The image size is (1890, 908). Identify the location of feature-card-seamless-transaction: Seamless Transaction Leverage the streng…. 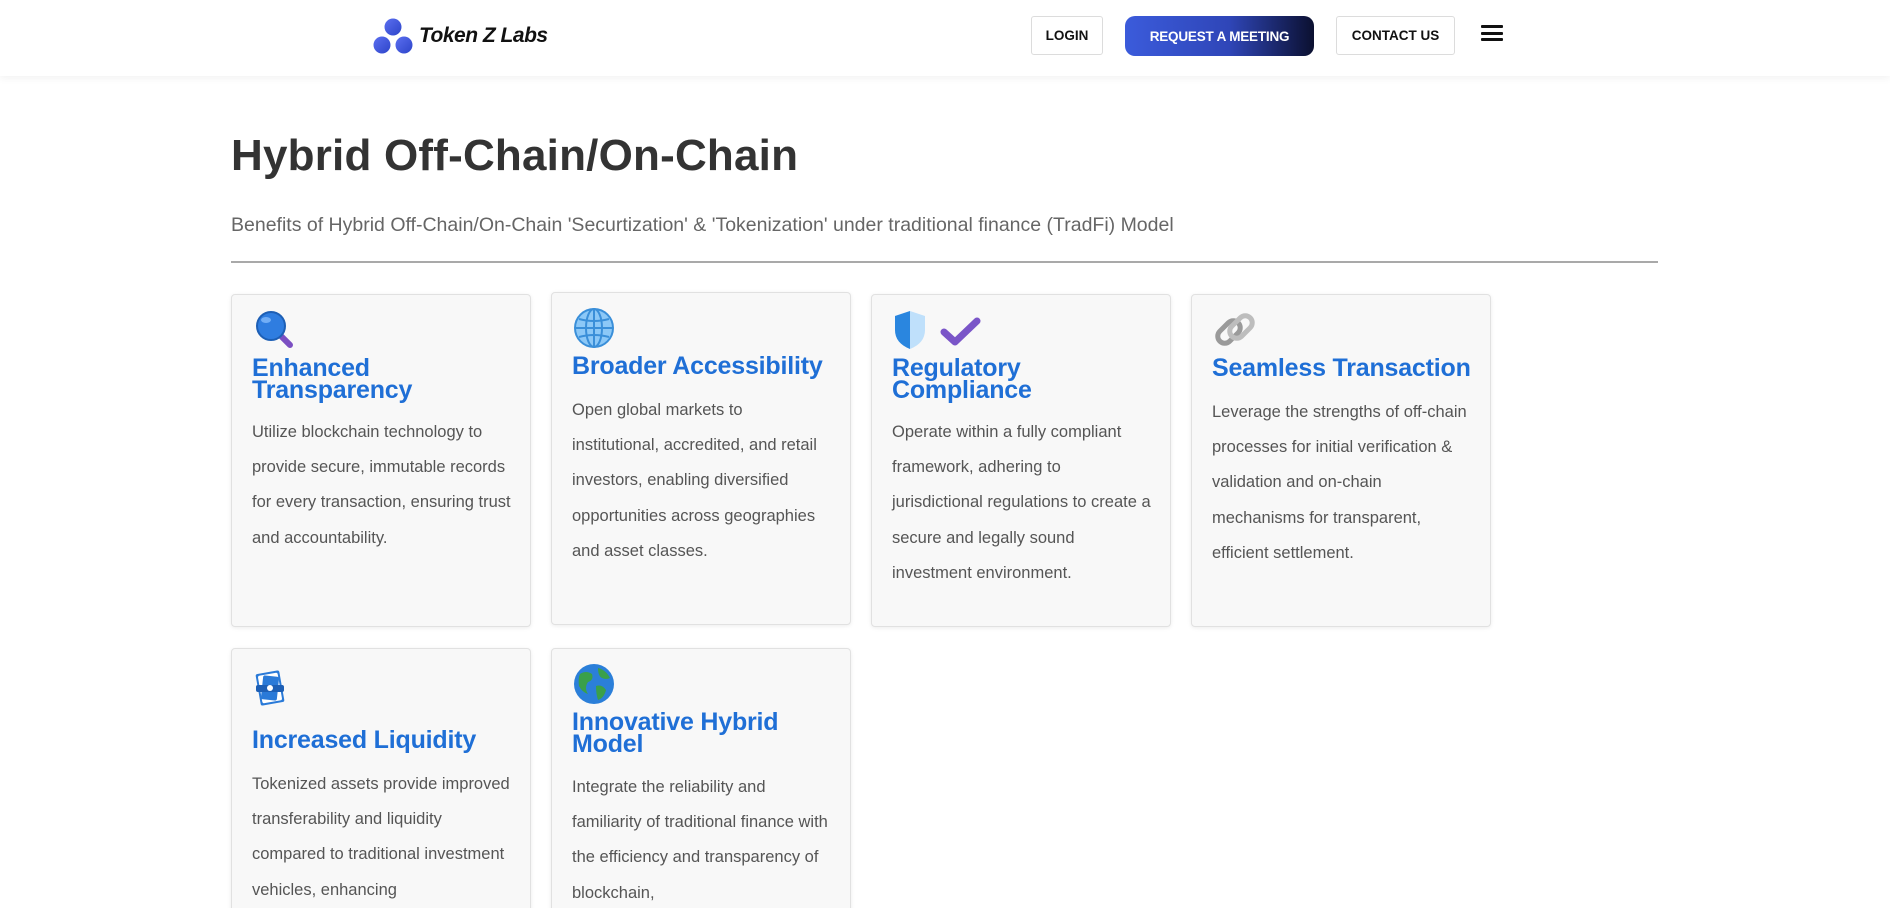
(1341, 460).